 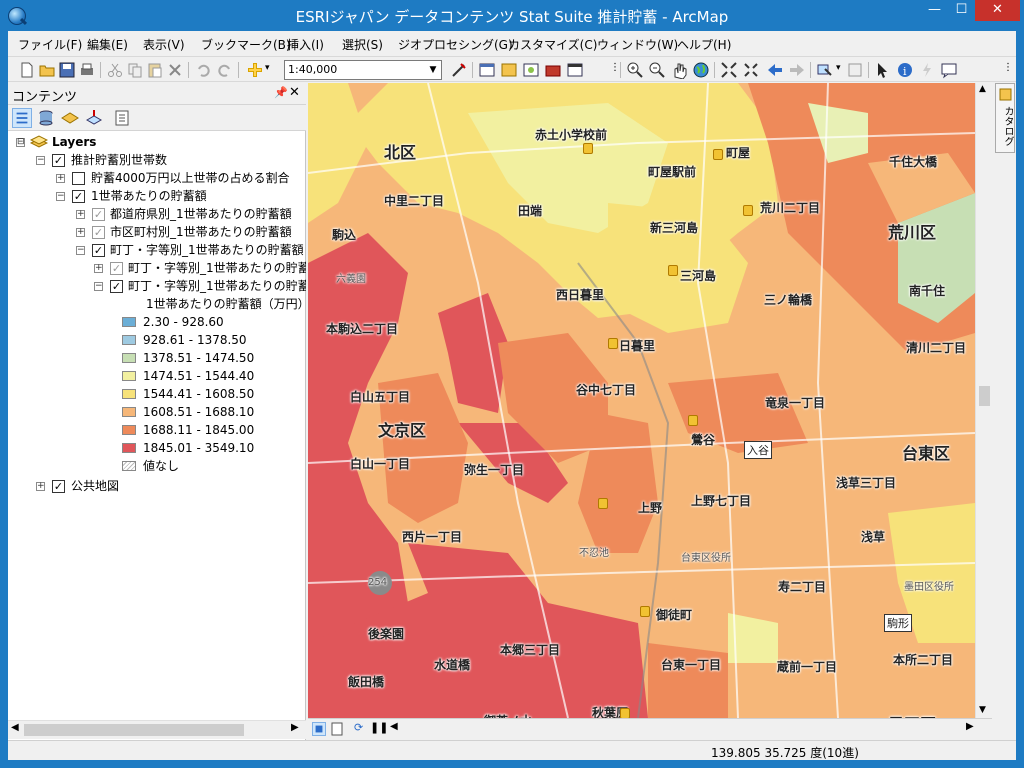 I want to click on scroll-down-icon: ▼, so click(x=982, y=710).